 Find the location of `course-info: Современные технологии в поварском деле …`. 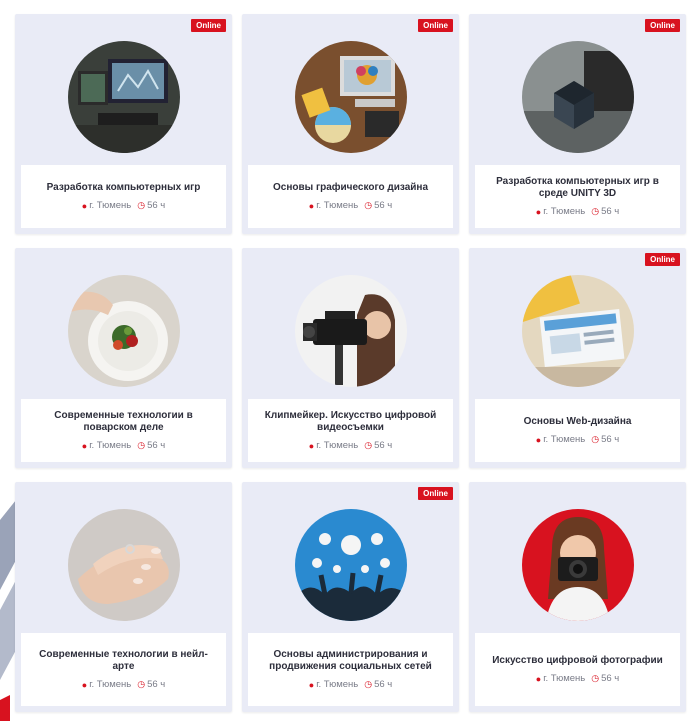

course-info: Современные технологии в поварском деле … is located at coordinates (123, 430).